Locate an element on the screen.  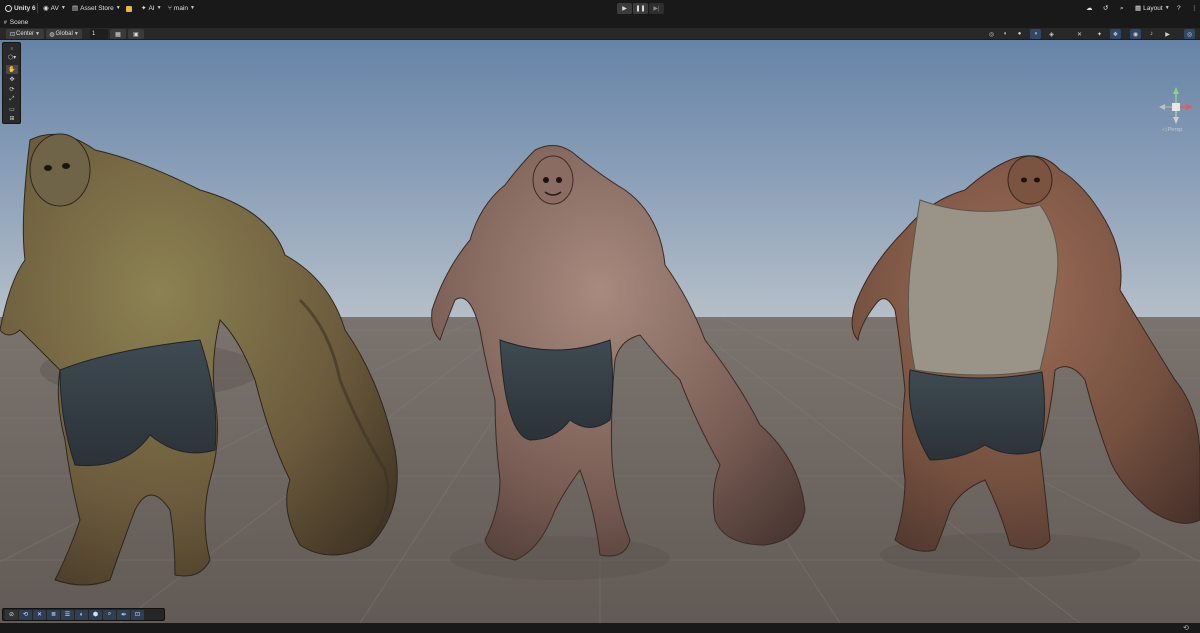
asset-store-dropdown: ▤ Asset Store ▼ is located at coordinates (96, 8).